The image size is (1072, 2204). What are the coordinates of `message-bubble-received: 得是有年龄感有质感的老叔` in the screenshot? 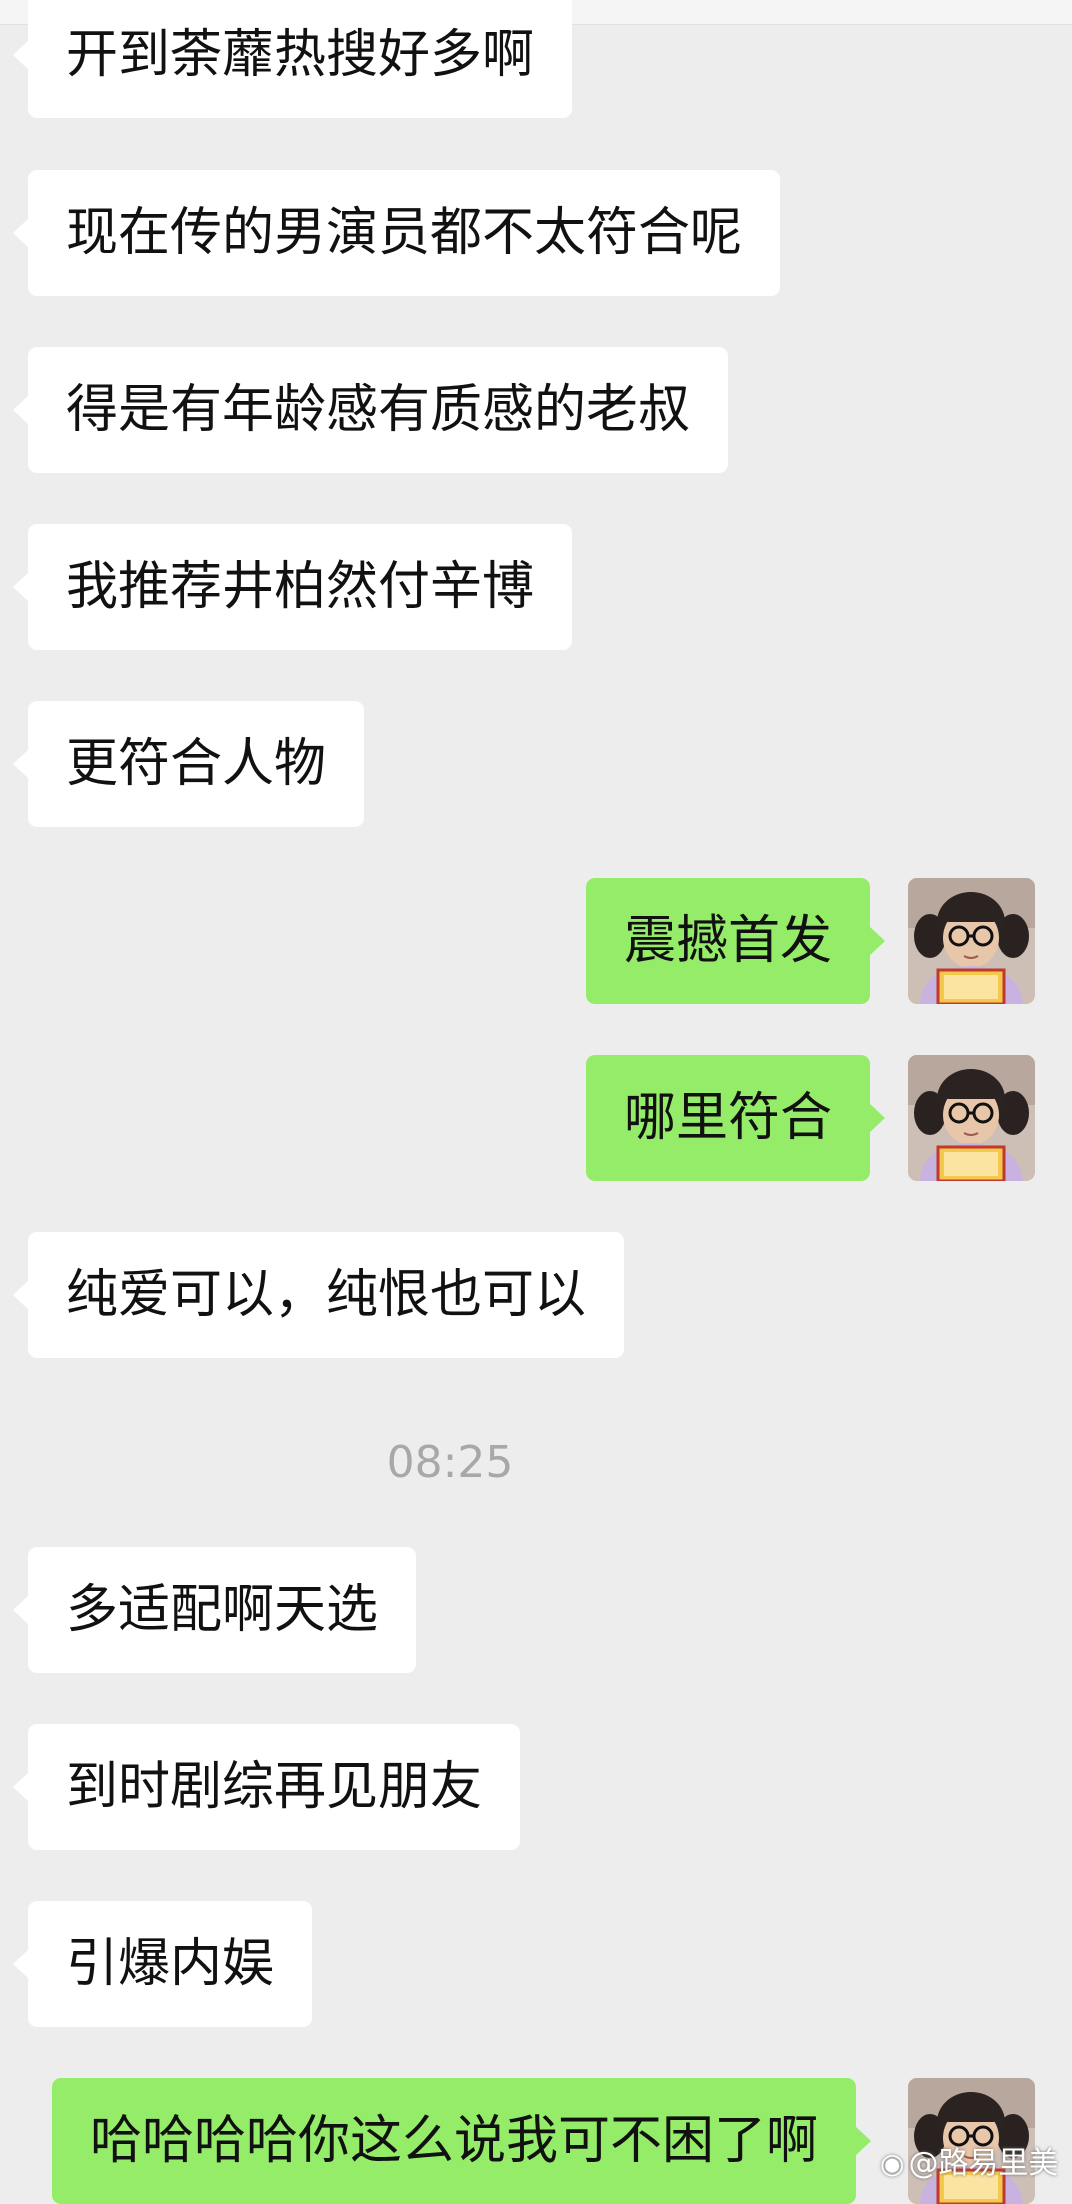 It's located at (370, 410).